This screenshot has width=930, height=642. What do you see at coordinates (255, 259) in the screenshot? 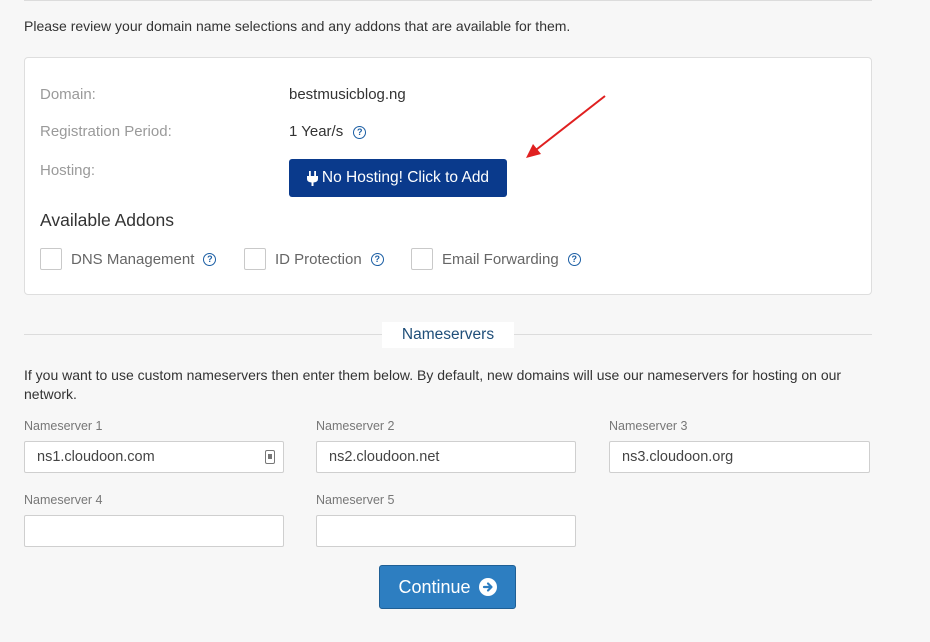
I see `id-protection-checkbox` at bounding box center [255, 259].